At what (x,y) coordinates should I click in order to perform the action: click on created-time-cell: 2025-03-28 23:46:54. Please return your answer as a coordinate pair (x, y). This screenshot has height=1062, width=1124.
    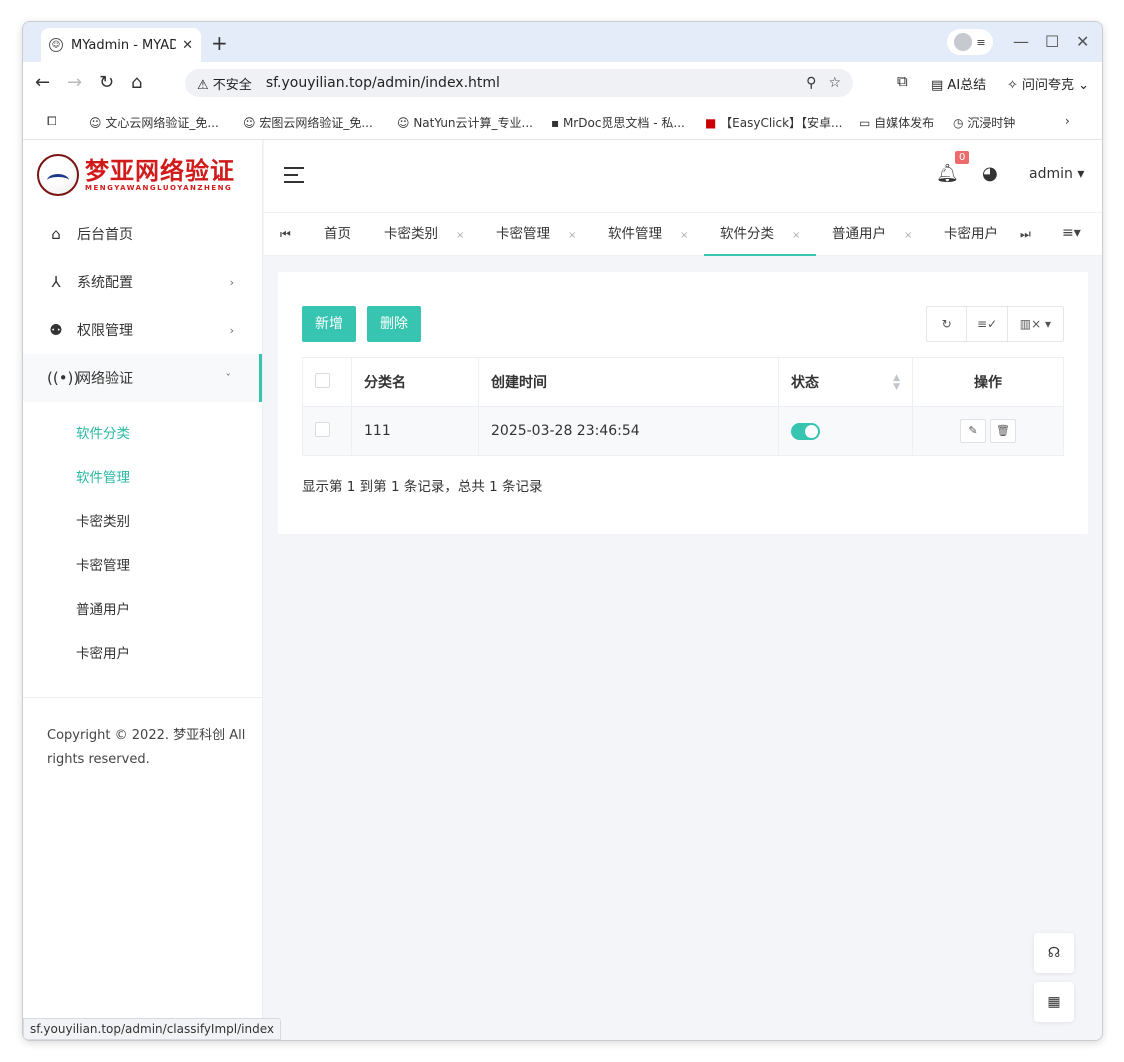
    Looking at the image, I should click on (628, 431).